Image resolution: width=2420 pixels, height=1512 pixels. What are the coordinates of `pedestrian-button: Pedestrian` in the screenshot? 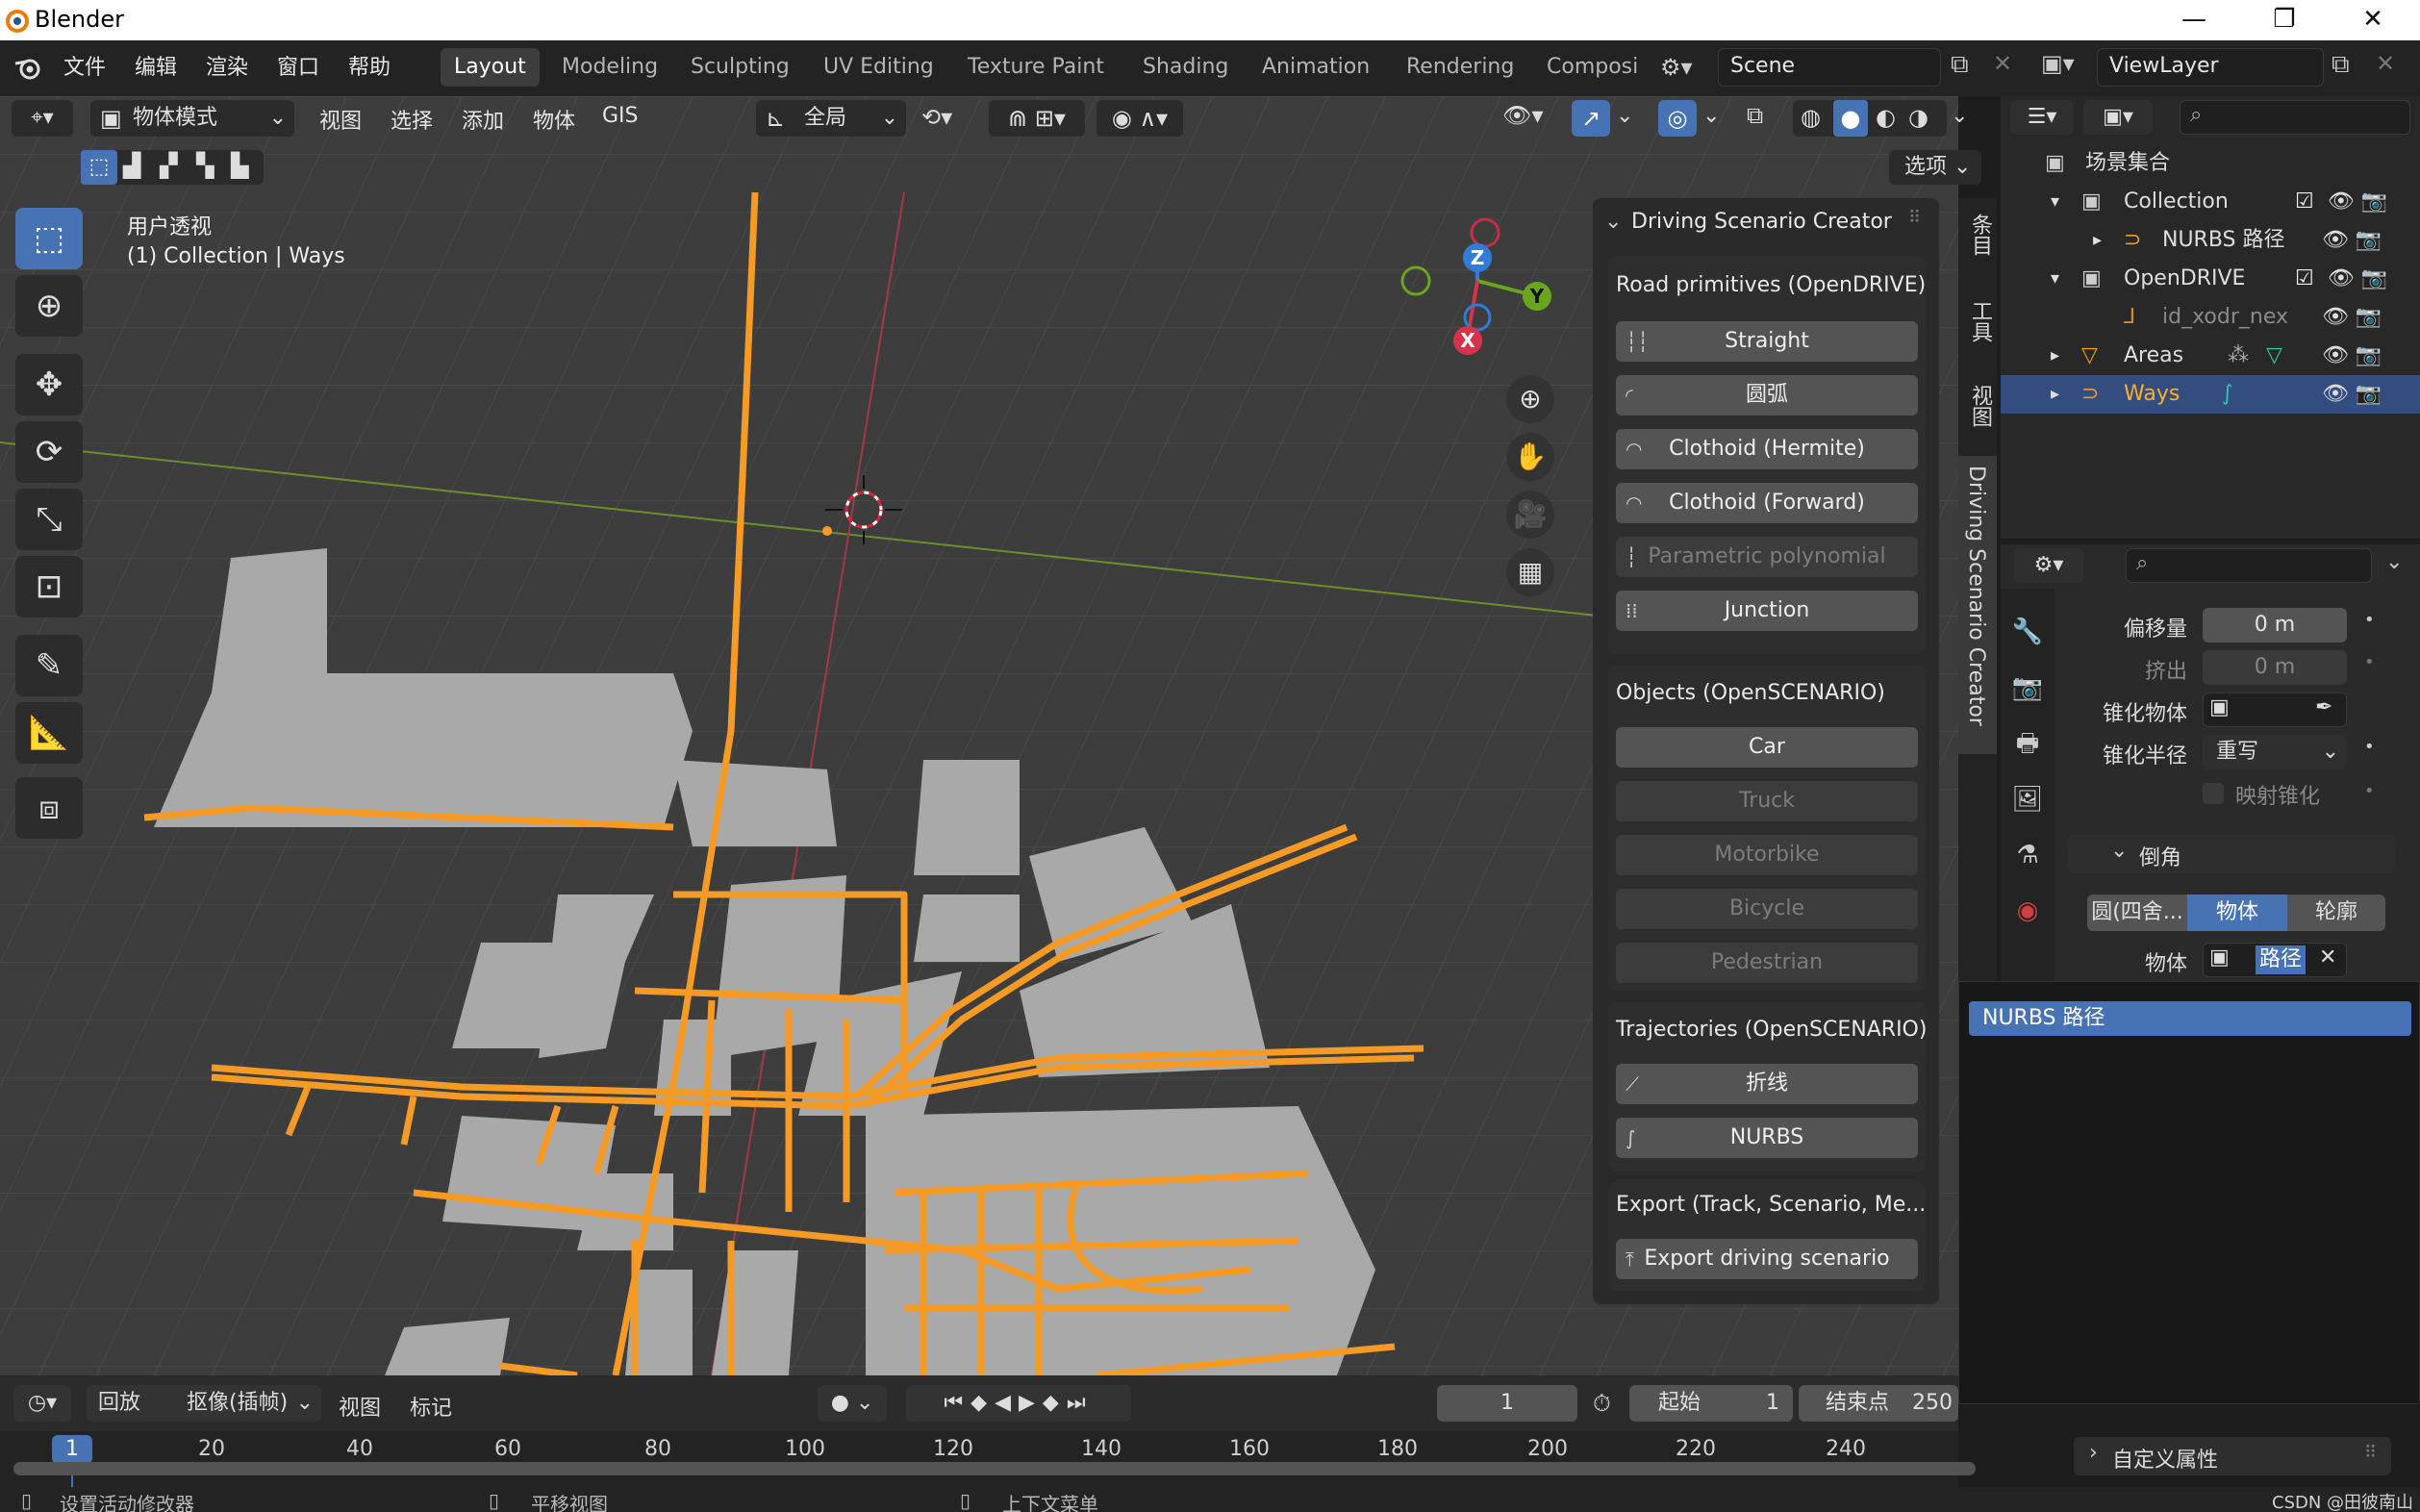 It's located at (1767, 963).